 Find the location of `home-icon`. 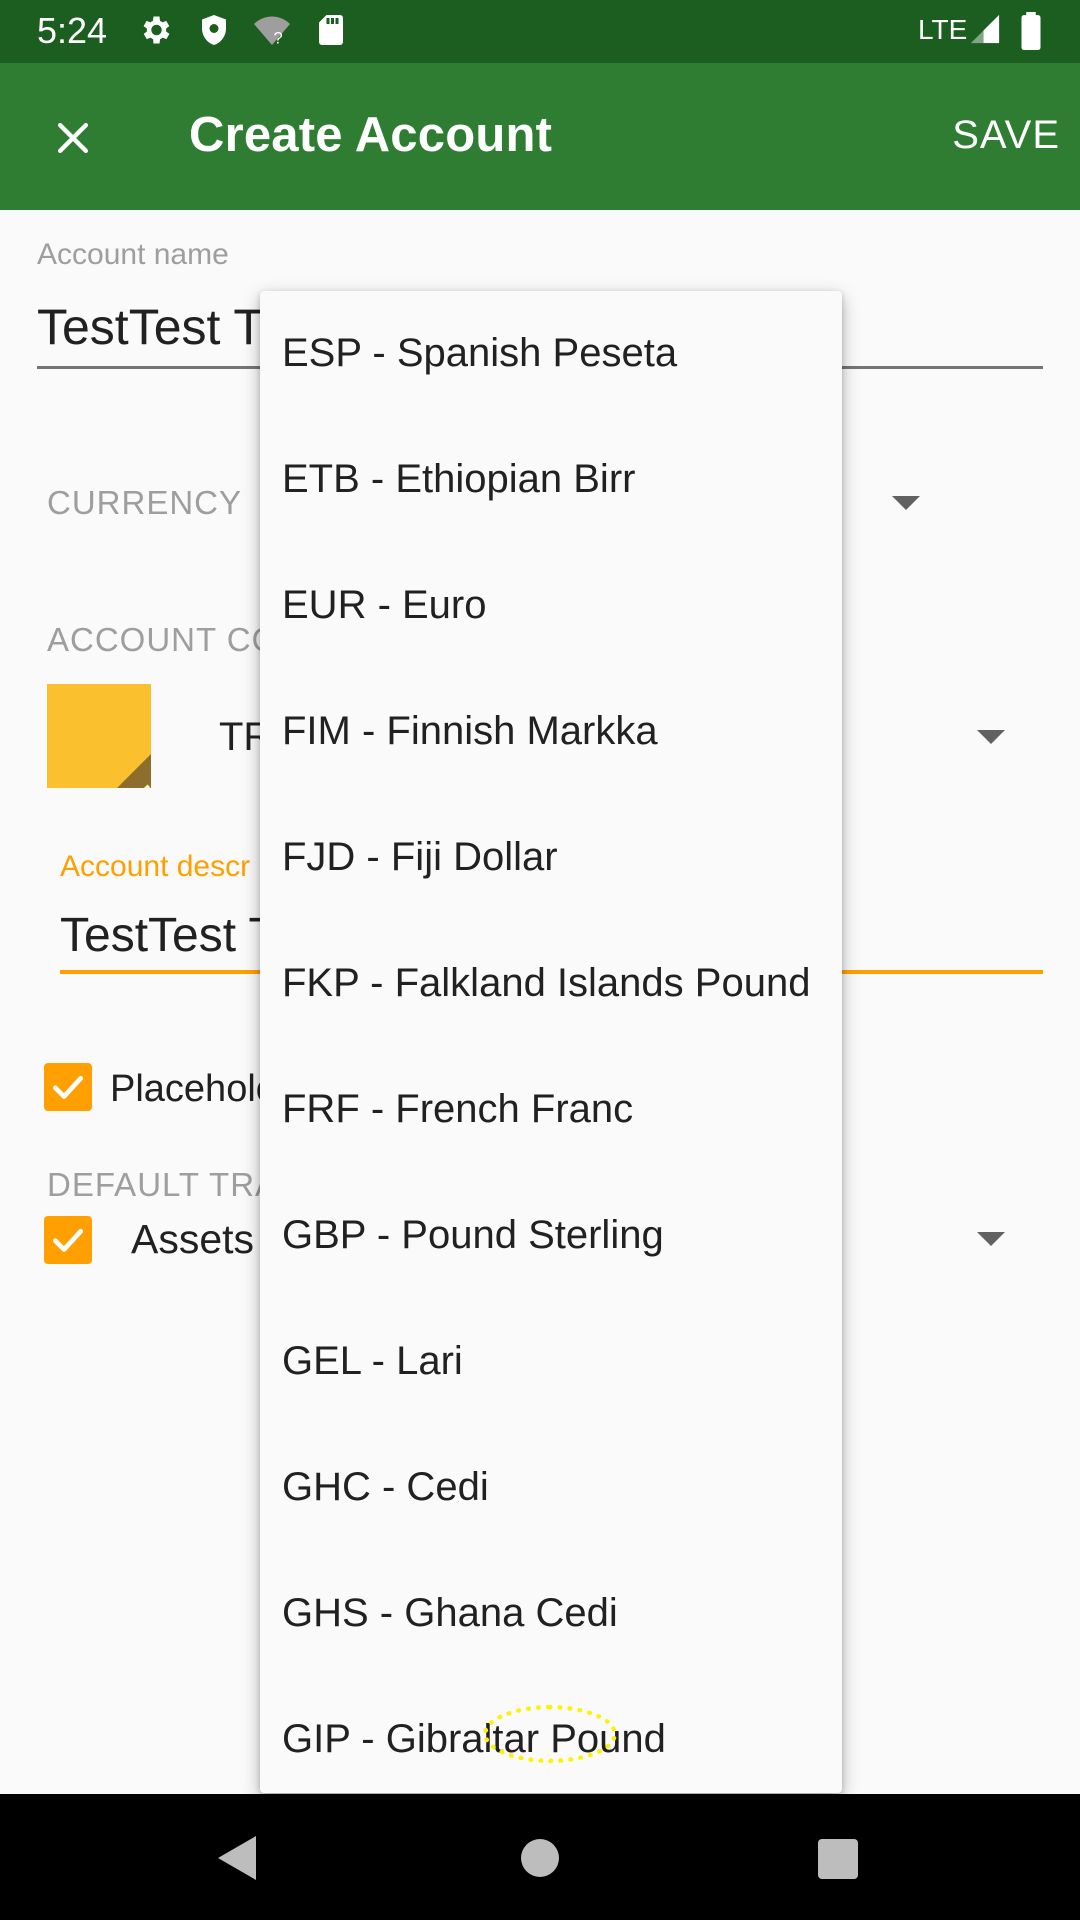

home-icon is located at coordinates (540, 1858).